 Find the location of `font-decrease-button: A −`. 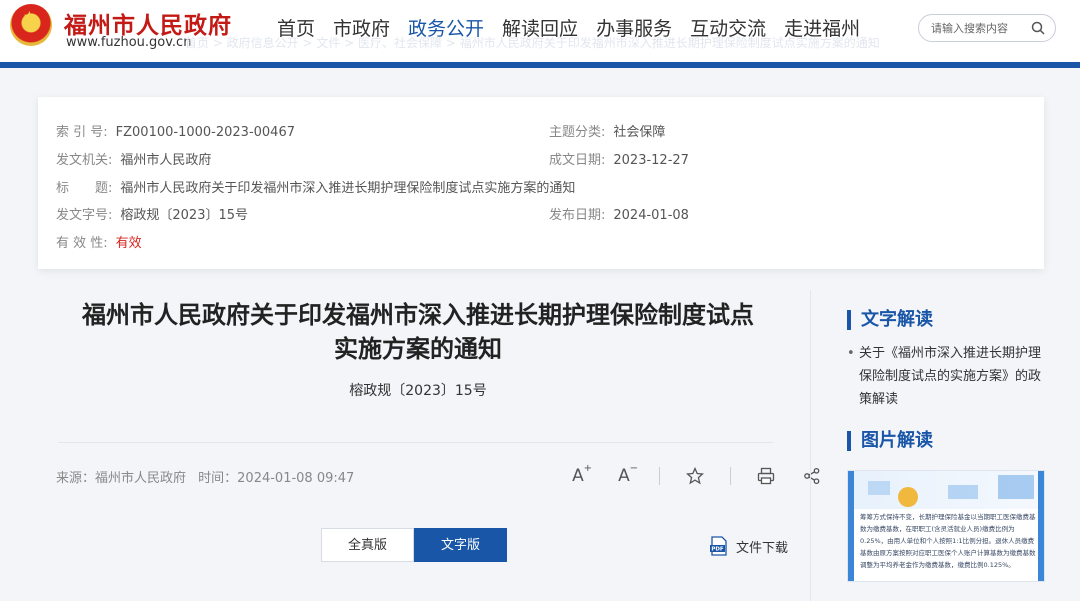

font-decrease-button: A − is located at coordinates (625, 475).